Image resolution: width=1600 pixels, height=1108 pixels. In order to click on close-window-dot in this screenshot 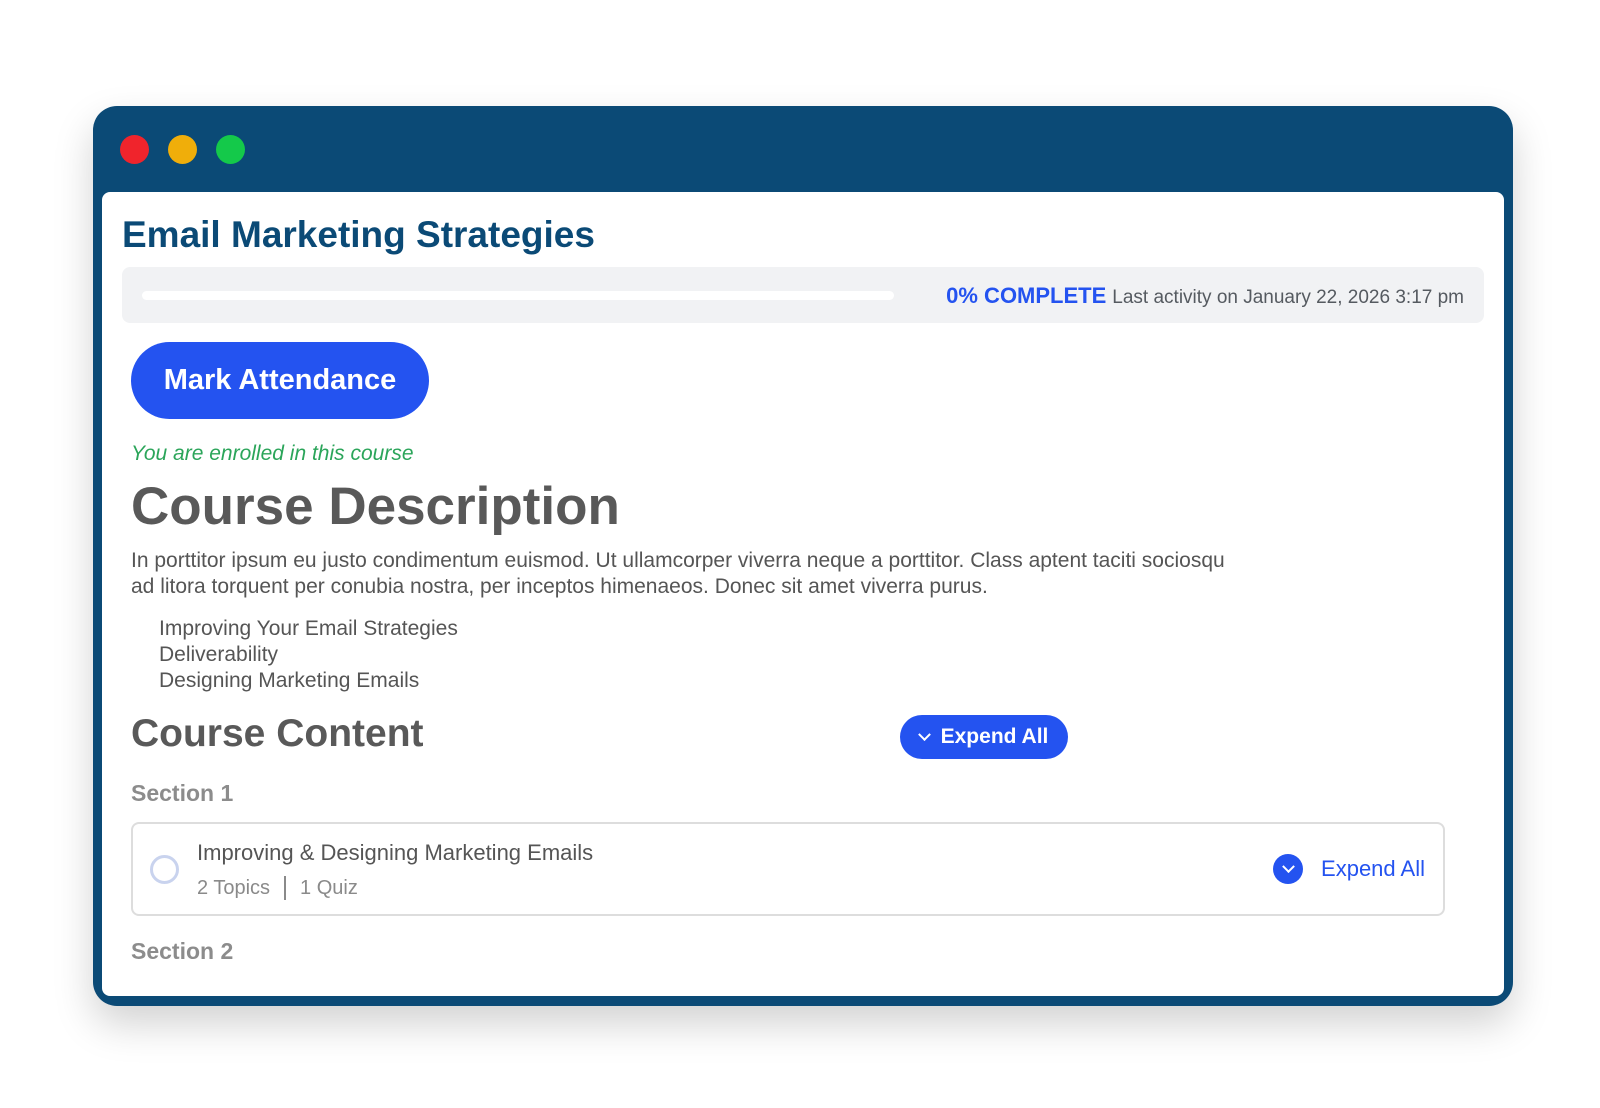, I will do `click(134, 149)`.